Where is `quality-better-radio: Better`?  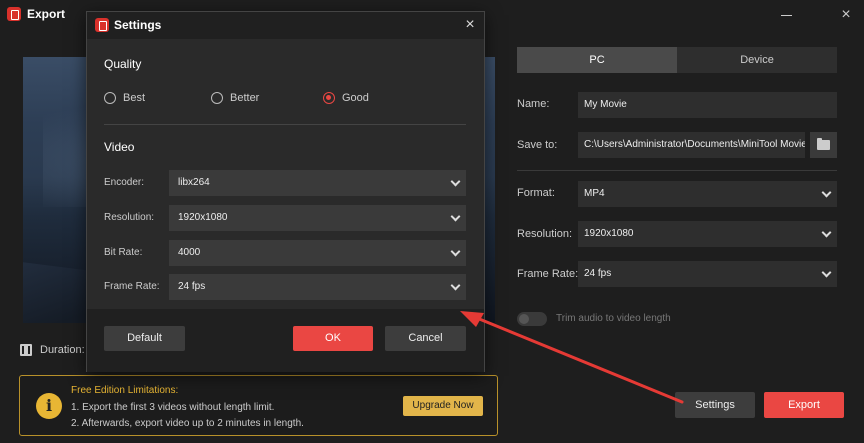 quality-better-radio: Better is located at coordinates (235, 98).